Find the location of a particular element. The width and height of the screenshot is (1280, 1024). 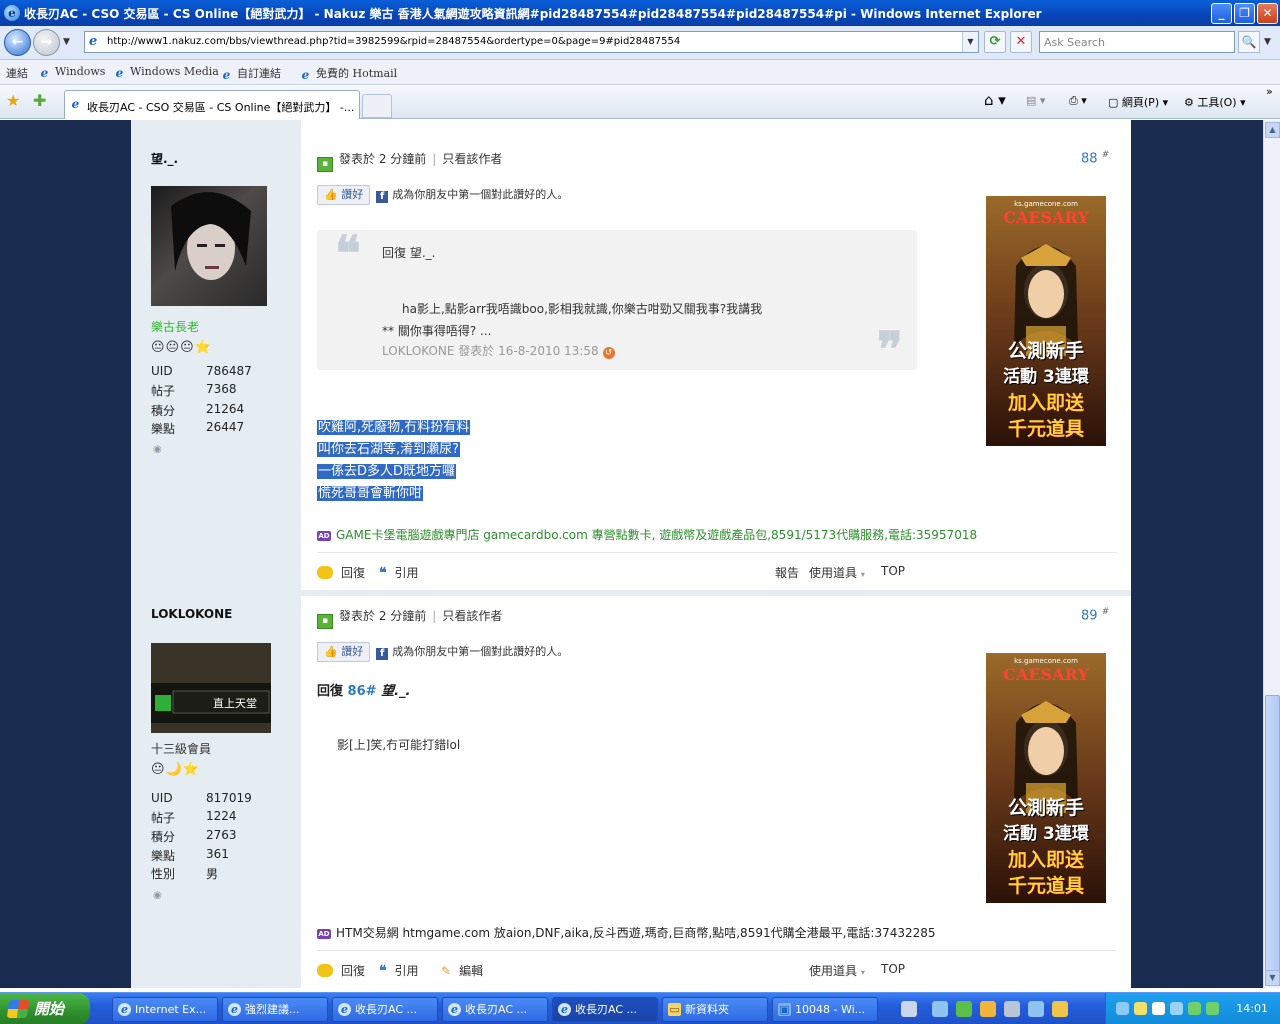

tray-network-icon is located at coordinates (1122, 1008).